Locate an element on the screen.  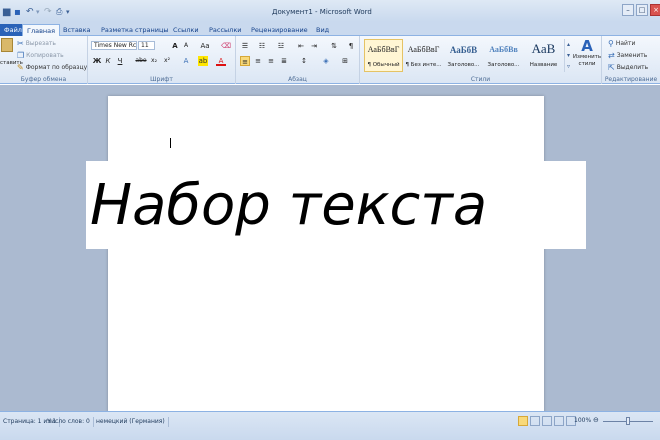
style-sample: АаБбВв is located at coordinates (503, 49).